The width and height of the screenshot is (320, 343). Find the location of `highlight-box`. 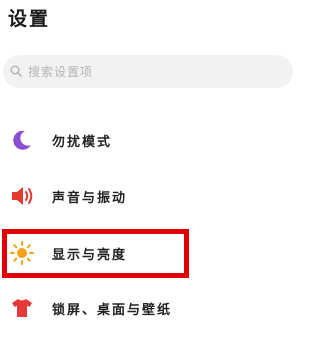

highlight-box is located at coordinates (95, 253).